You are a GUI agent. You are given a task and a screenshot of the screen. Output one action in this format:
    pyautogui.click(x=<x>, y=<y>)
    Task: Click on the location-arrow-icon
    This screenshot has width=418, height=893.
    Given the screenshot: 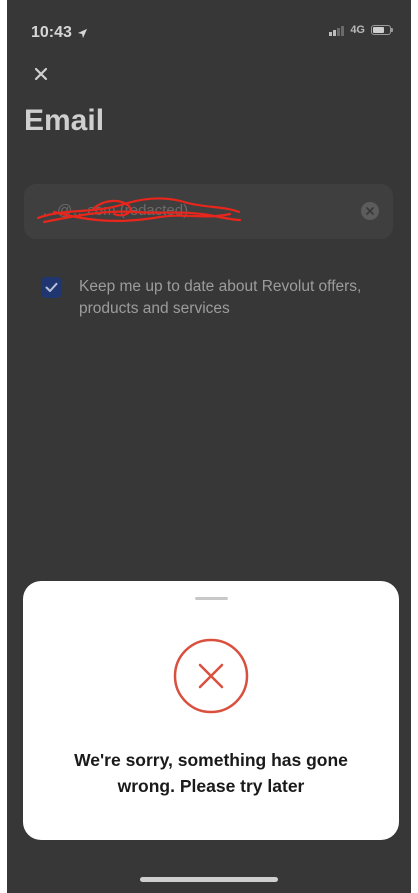 What is the action you would take?
    pyautogui.click(x=82, y=33)
    